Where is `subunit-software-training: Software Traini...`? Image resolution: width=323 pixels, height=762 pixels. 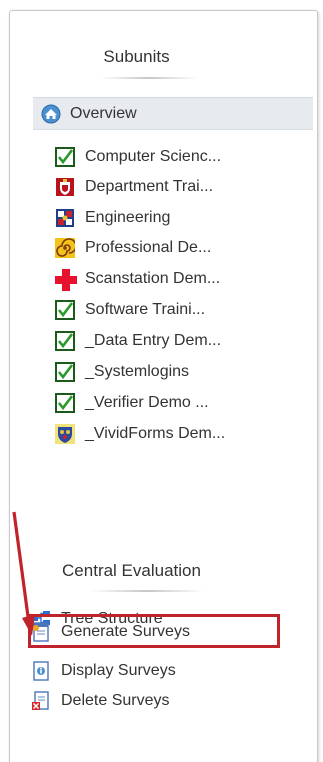 subunit-software-training: Software Traini... is located at coordinates (130, 310).